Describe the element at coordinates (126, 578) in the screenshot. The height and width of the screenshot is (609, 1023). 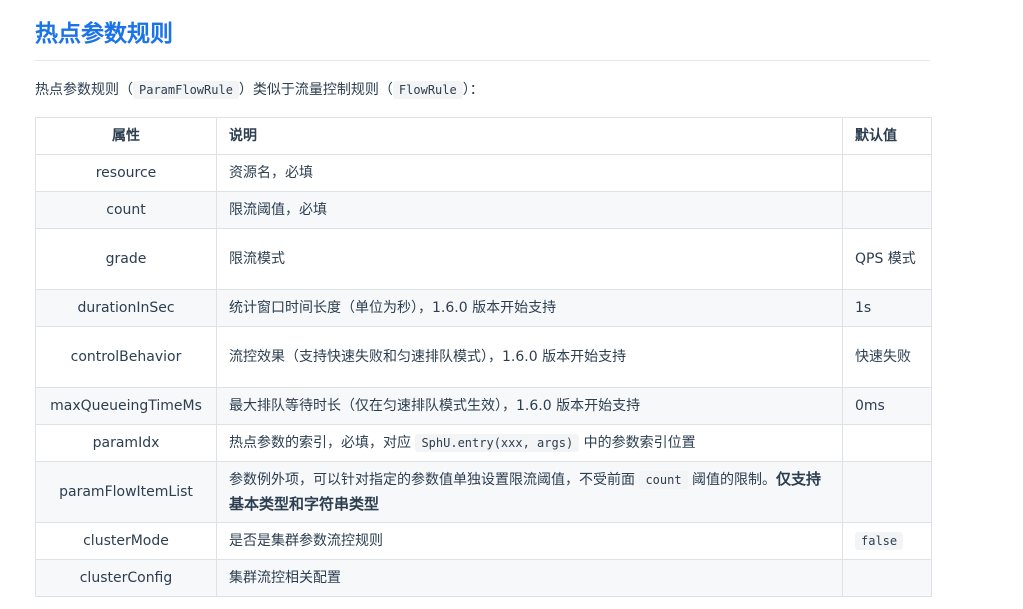
I see `cell-name: clusterConfig` at that location.